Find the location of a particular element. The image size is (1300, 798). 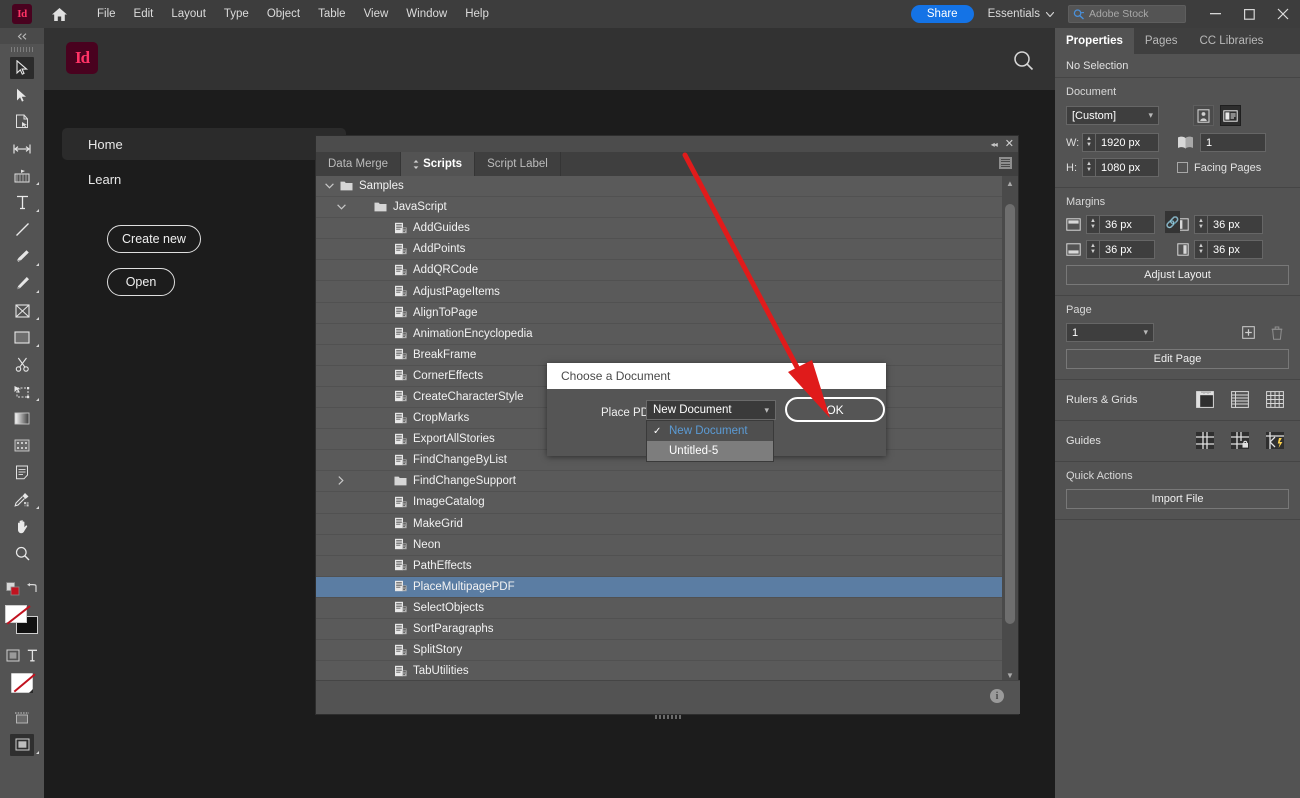

script-row: PathEffects is located at coordinates (660, 566).